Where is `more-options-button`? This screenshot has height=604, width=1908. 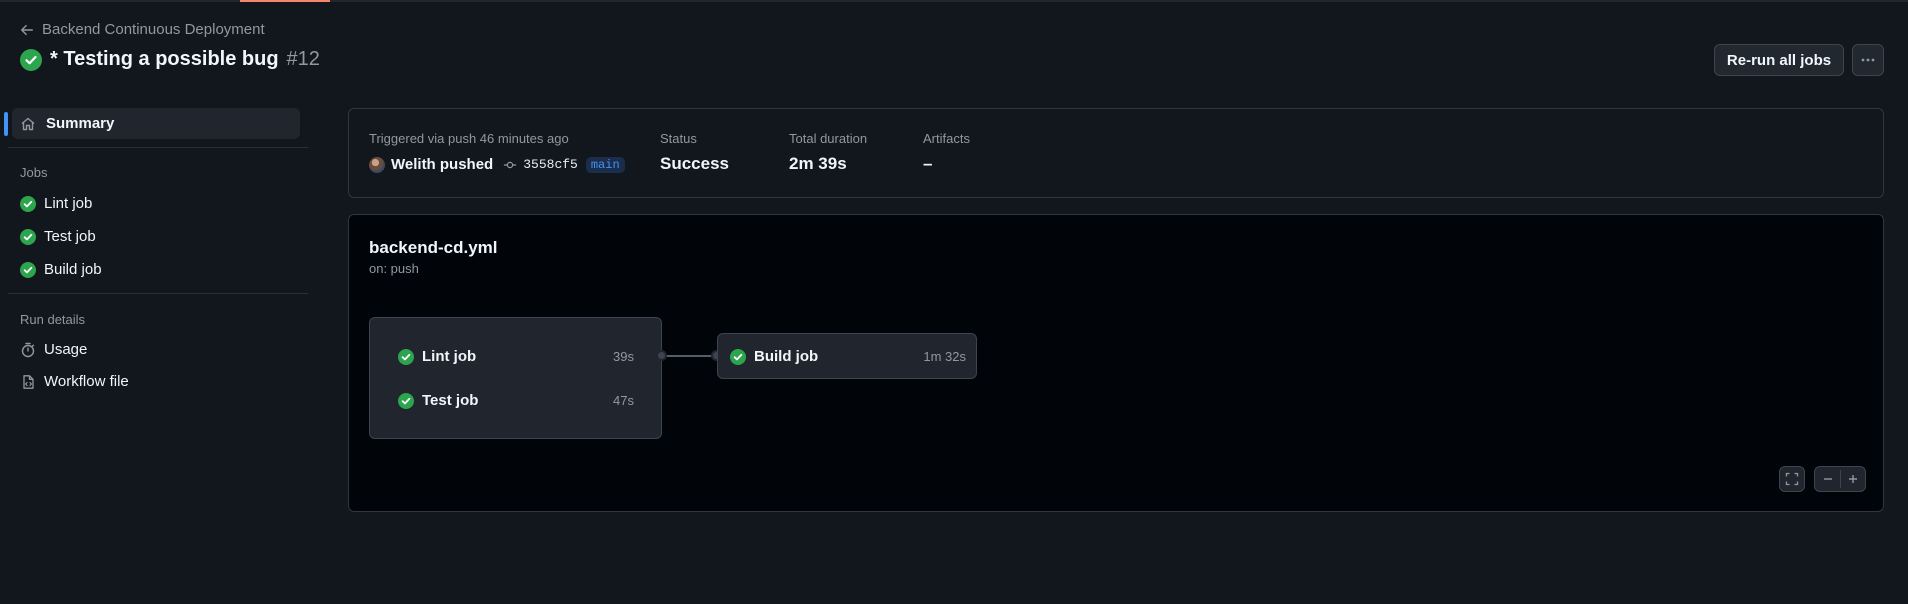
more-options-button is located at coordinates (1868, 60).